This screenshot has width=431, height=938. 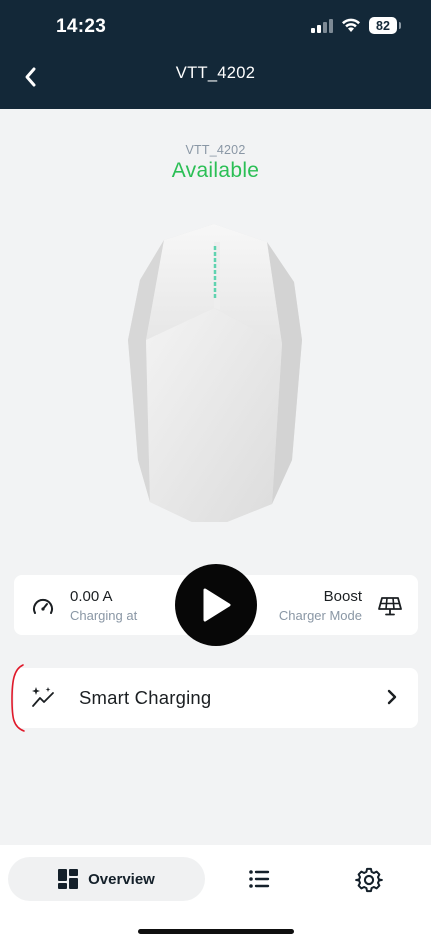 What do you see at coordinates (91, 596) in the screenshot?
I see `current-value: 0.00 A` at bounding box center [91, 596].